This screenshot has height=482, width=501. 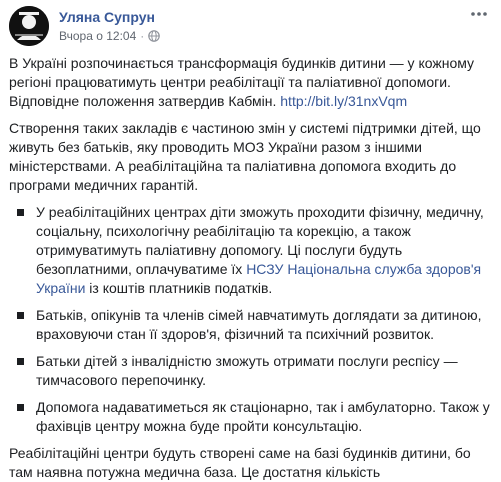 I want to click on avatar, so click(x=29, y=26).